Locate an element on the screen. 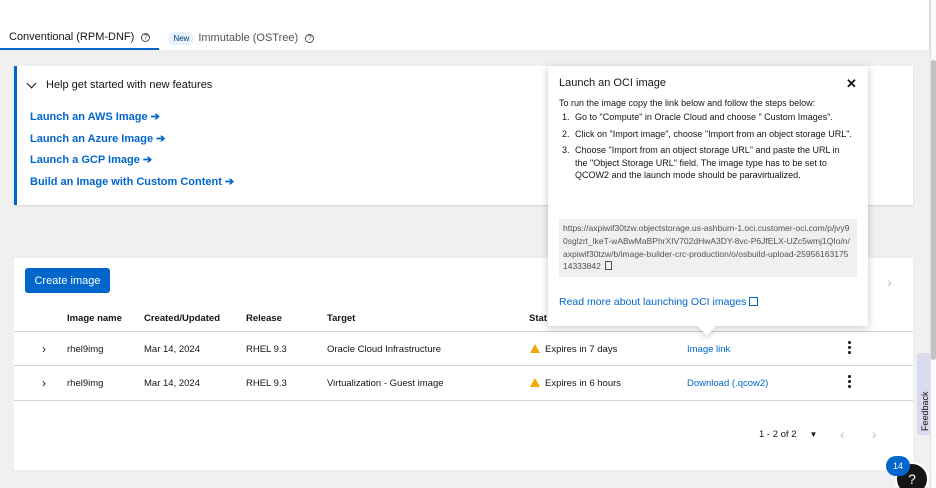 Image resolution: width=936 pixels, height=488 pixels. external-link-icon is located at coordinates (754, 301).